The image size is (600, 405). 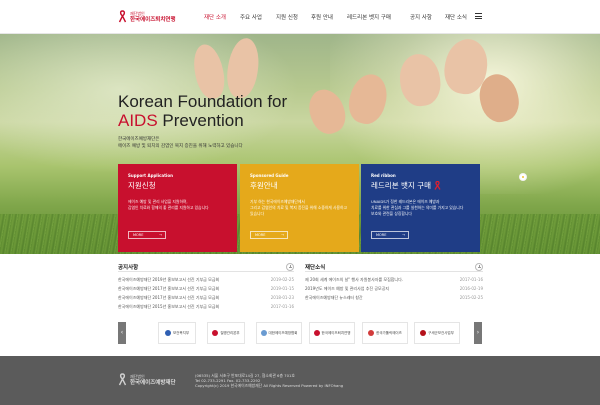 What do you see at coordinates (336, 332) in the screenshot?
I see `partner-name: 한국에이즈퇴치연맹` at bounding box center [336, 332].